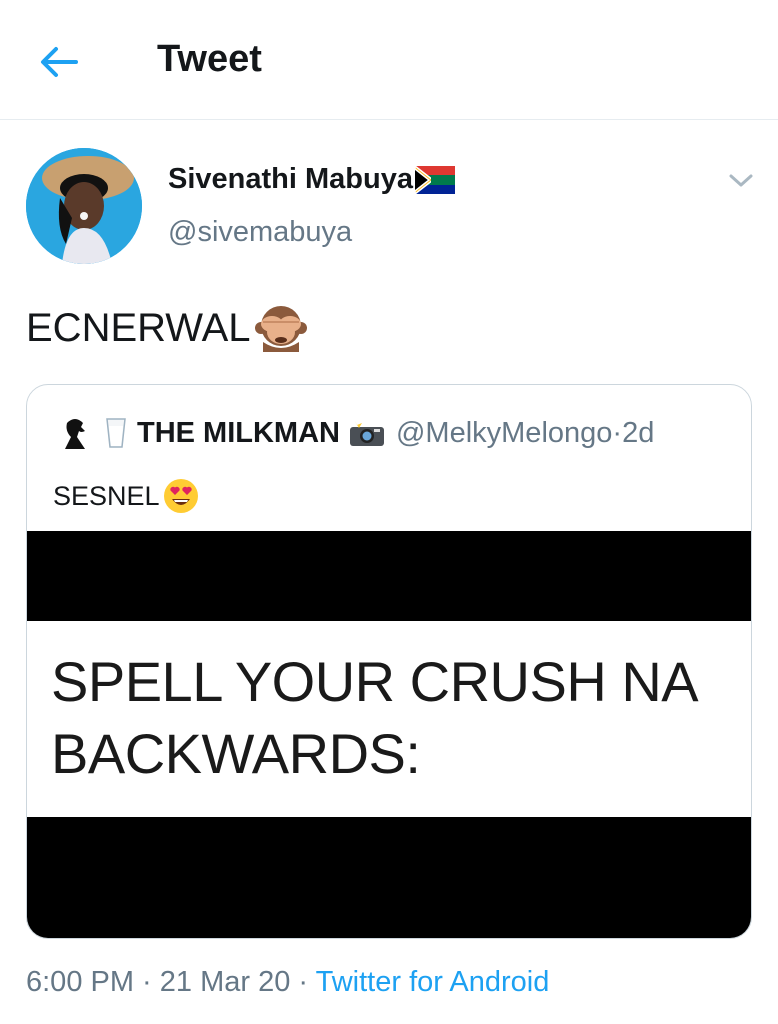 The height and width of the screenshot is (1024, 778). I want to click on tweet-time: 6:00 PM, so click(80, 982).